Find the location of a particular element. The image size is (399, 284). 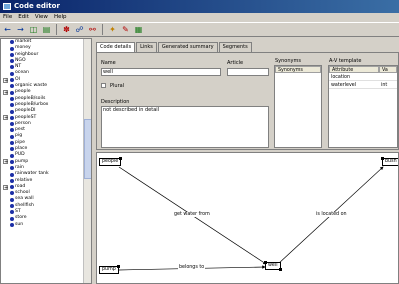

synonyms-column-header: Synonyms is located at coordinates (298, 69).